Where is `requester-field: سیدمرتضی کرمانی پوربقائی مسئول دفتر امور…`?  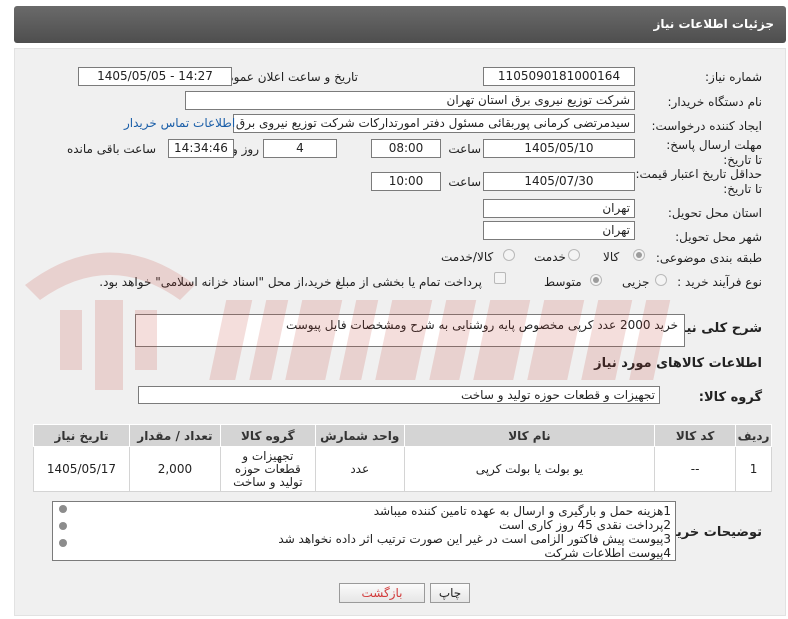
requester-field: سیدمرتضی کرمانی پوربقائی مسئول دفتر امور… is located at coordinates (434, 123).